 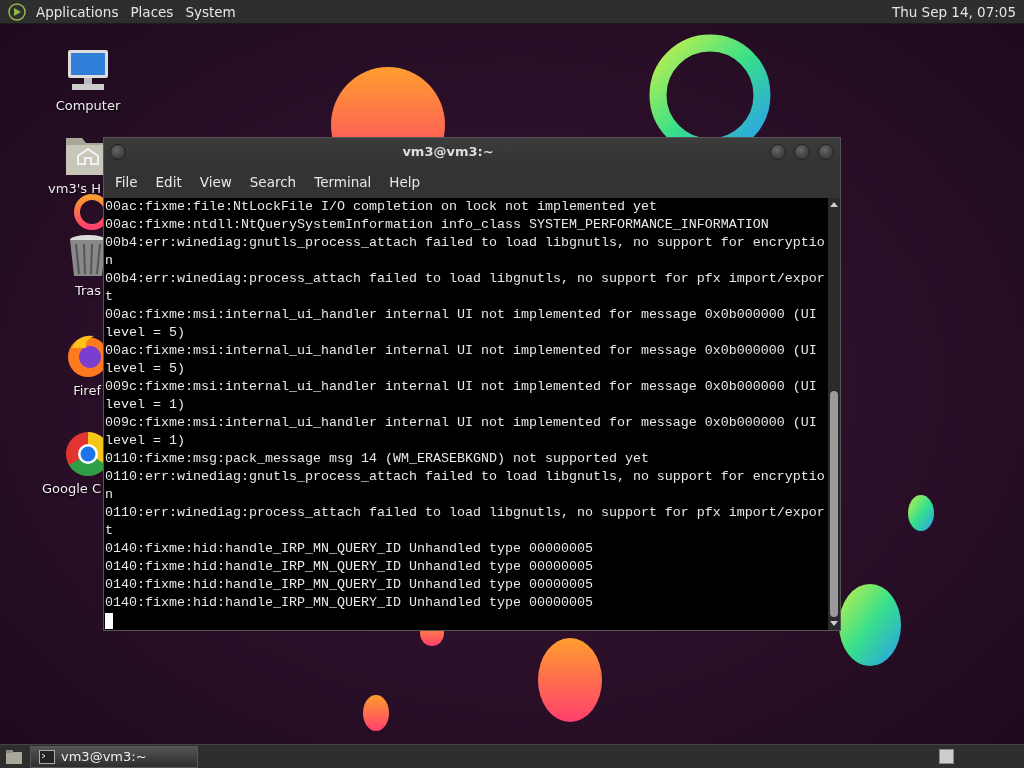 What do you see at coordinates (381, 207) in the screenshot?
I see `terminal-line: 00ac:fixme:file:NtLockFile I/O completion on lock not implemented yet` at bounding box center [381, 207].